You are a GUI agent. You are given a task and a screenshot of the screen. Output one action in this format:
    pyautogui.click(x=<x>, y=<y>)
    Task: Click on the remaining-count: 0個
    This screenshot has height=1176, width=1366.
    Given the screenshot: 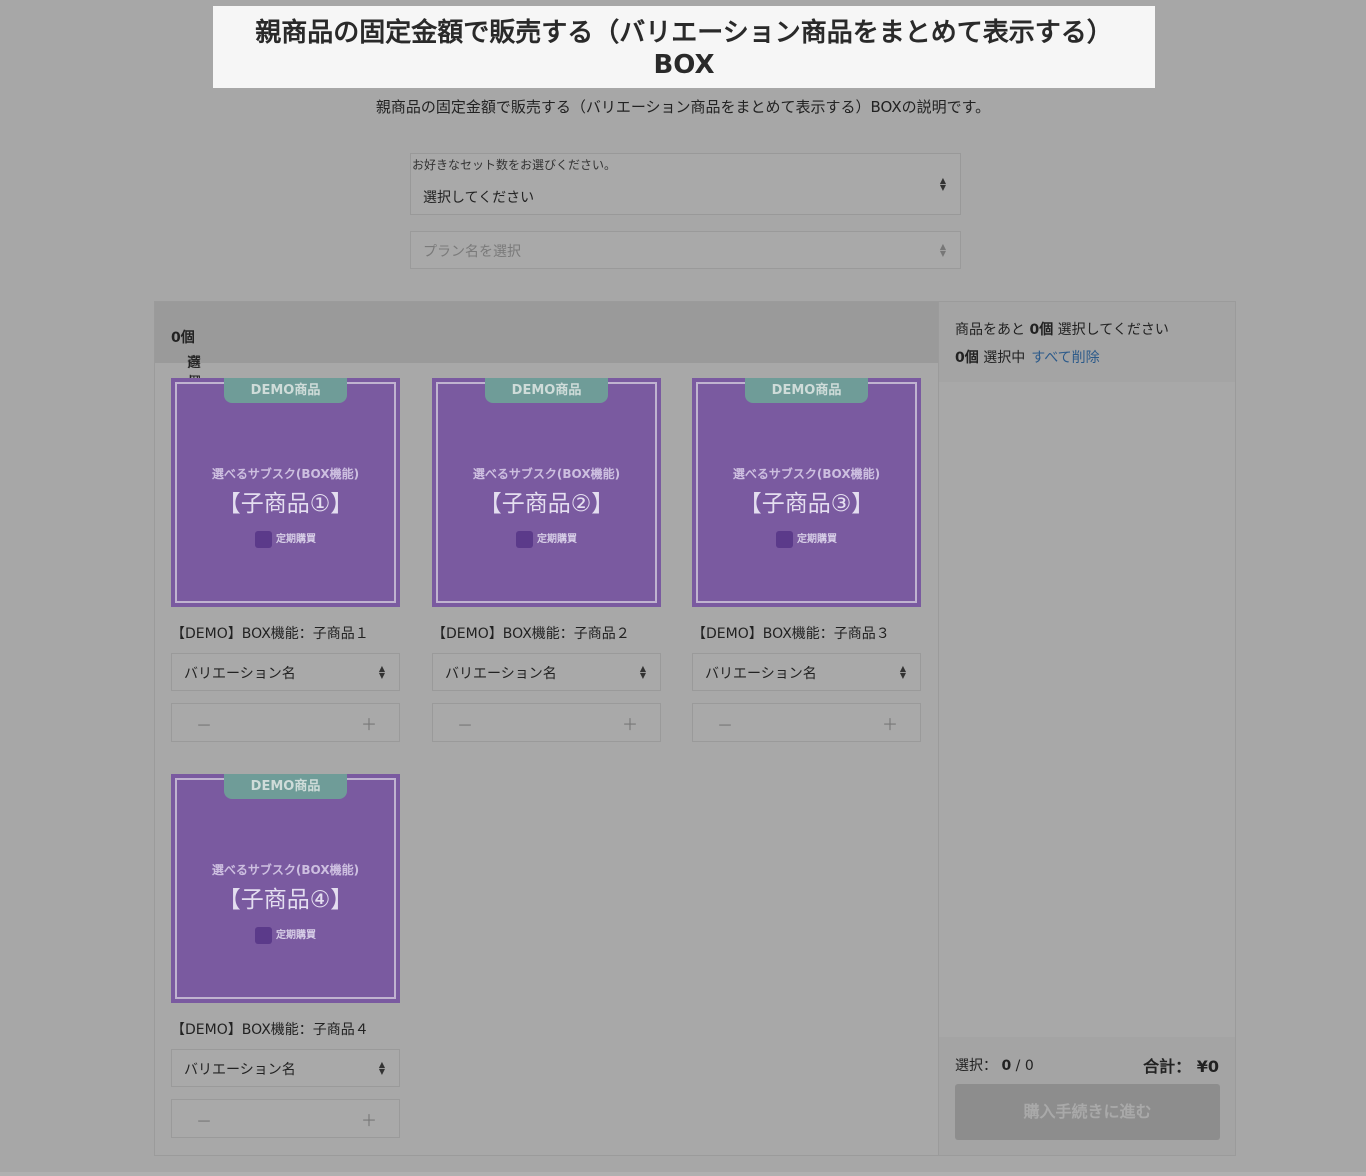 What is the action you would take?
    pyautogui.click(x=183, y=338)
    